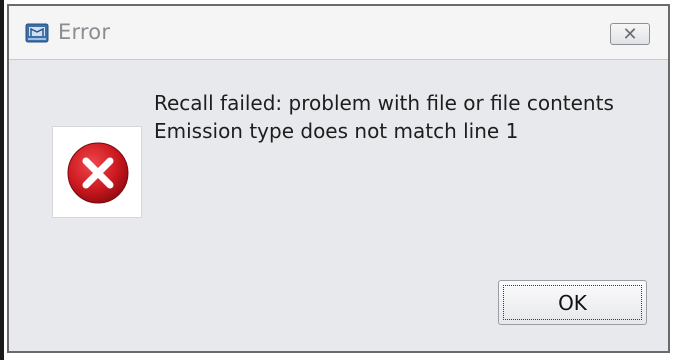 Image resolution: width=679 pixels, height=360 pixels. What do you see at coordinates (37, 33) in the screenshot?
I see `app-window-icon` at bounding box center [37, 33].